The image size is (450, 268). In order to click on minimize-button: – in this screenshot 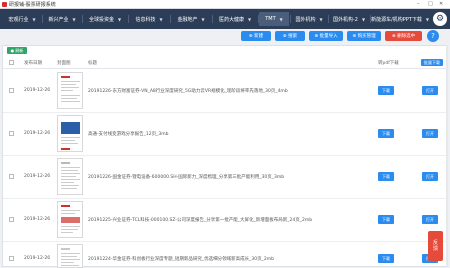, I will do `click(418, 4)`.